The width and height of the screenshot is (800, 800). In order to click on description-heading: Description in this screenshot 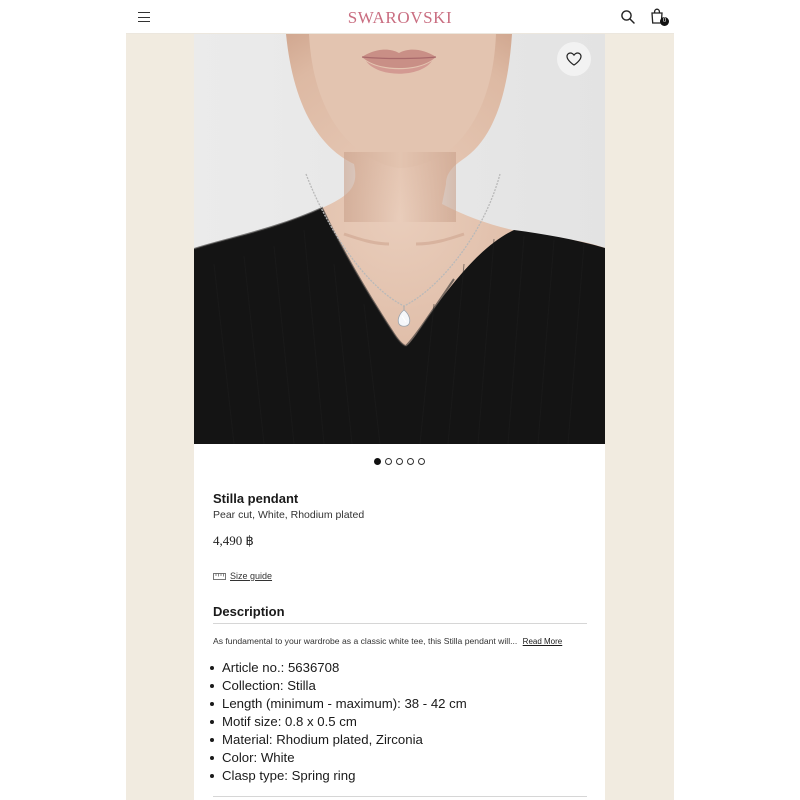, I will do `click(249, 611)`.